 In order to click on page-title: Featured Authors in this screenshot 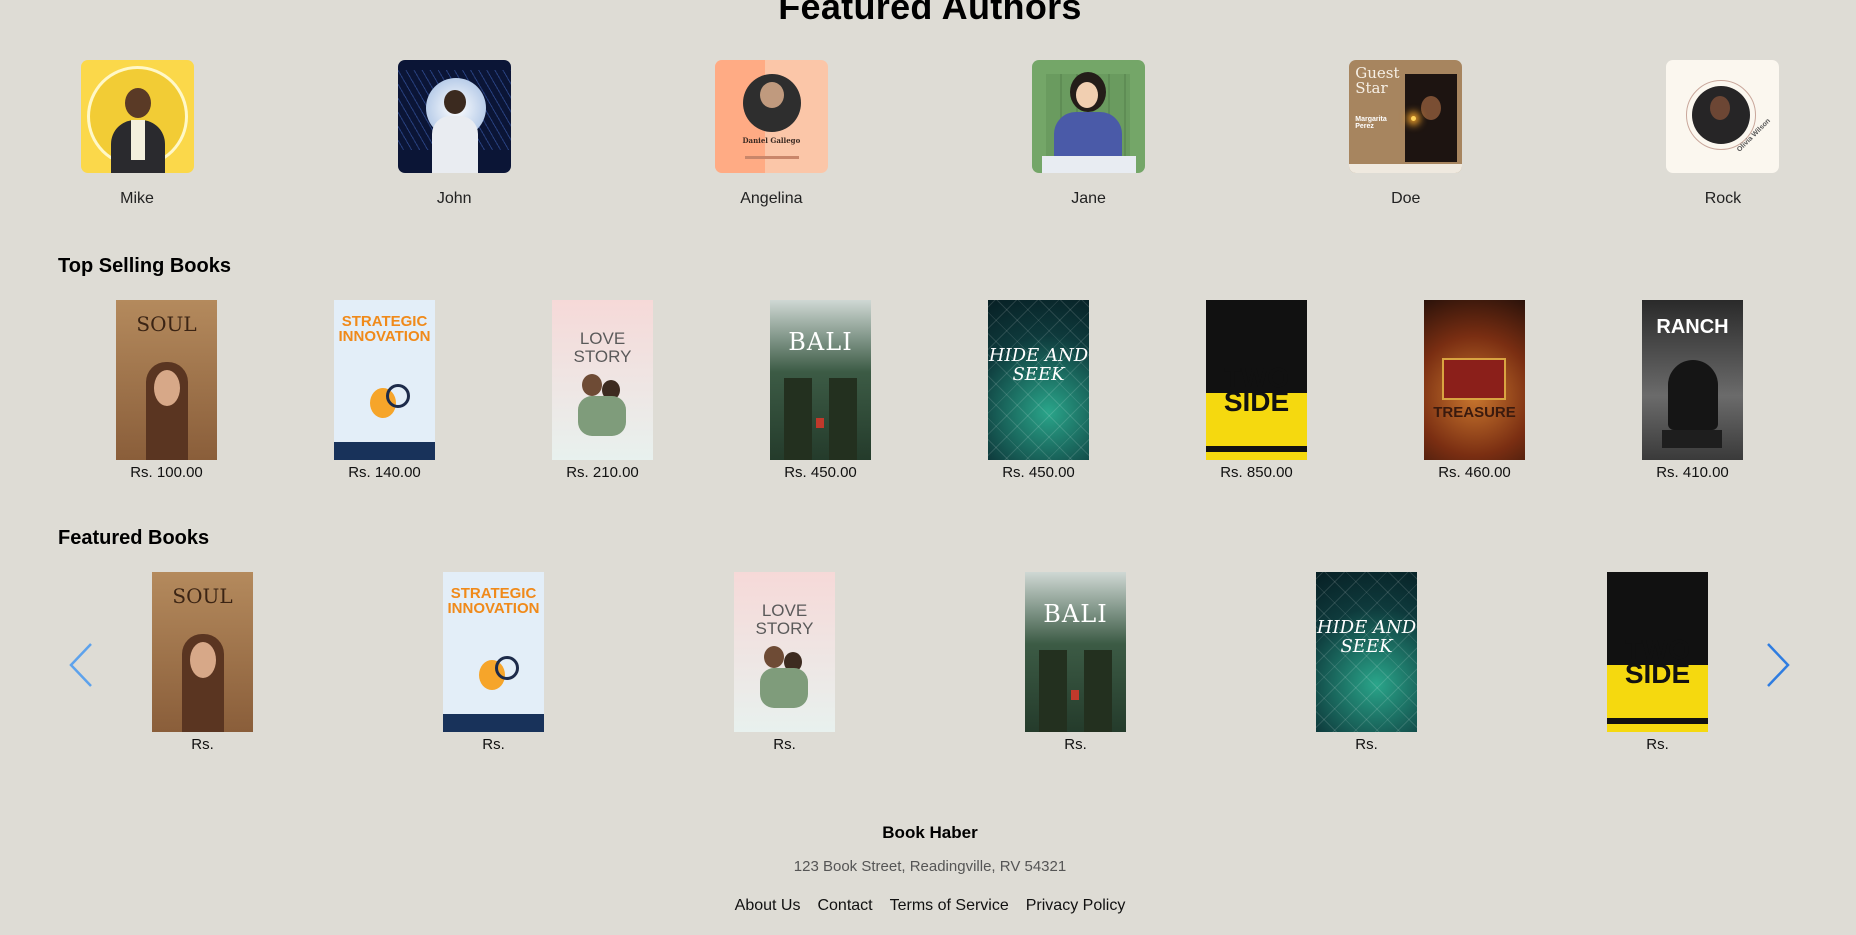, I will do `click(930, 13)`.